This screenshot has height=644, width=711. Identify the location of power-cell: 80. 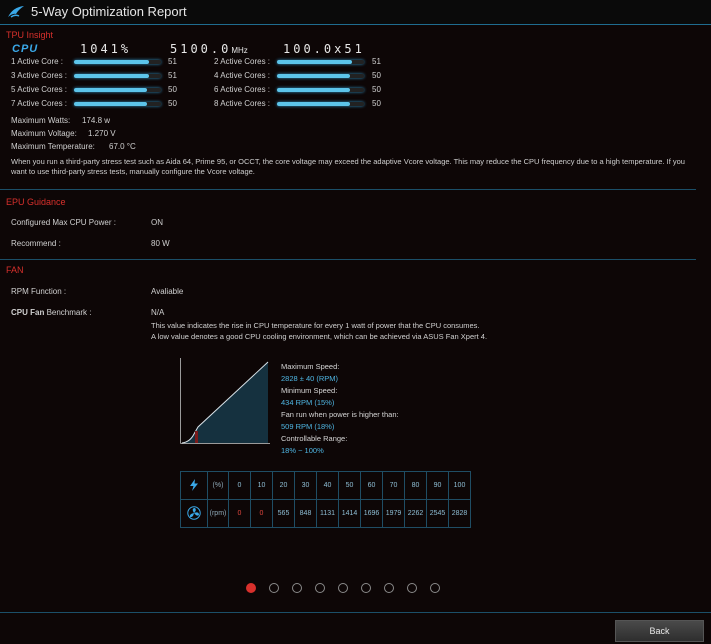
(415, 485).